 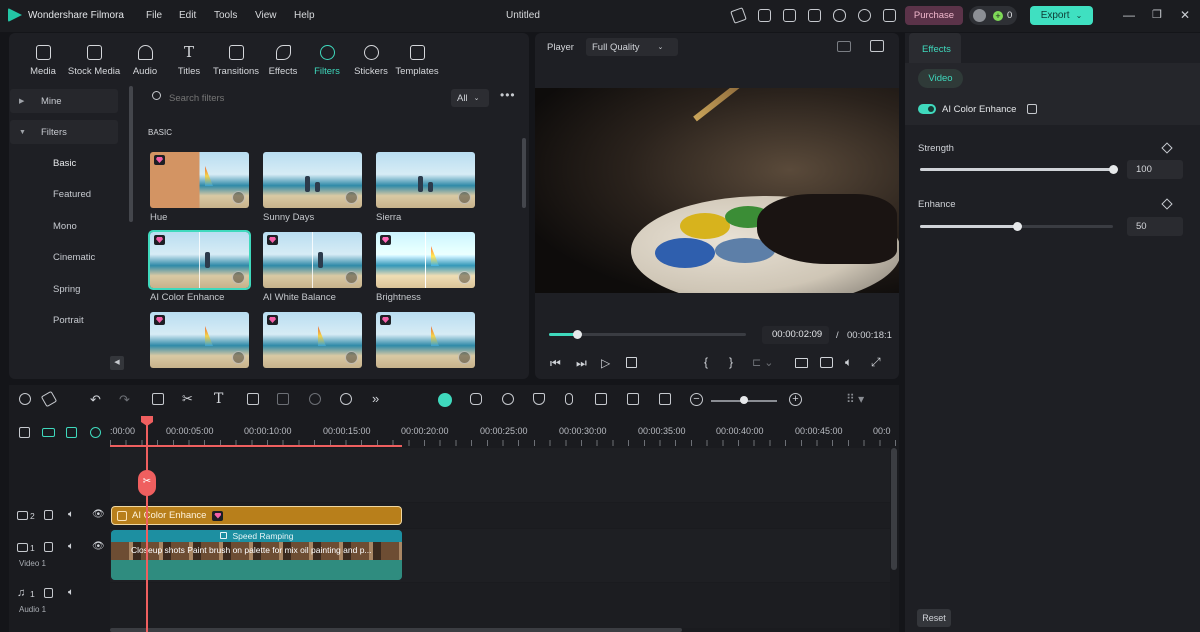 I want to click on tab-stock-media: Stock Media, so click(x=94, y=61).